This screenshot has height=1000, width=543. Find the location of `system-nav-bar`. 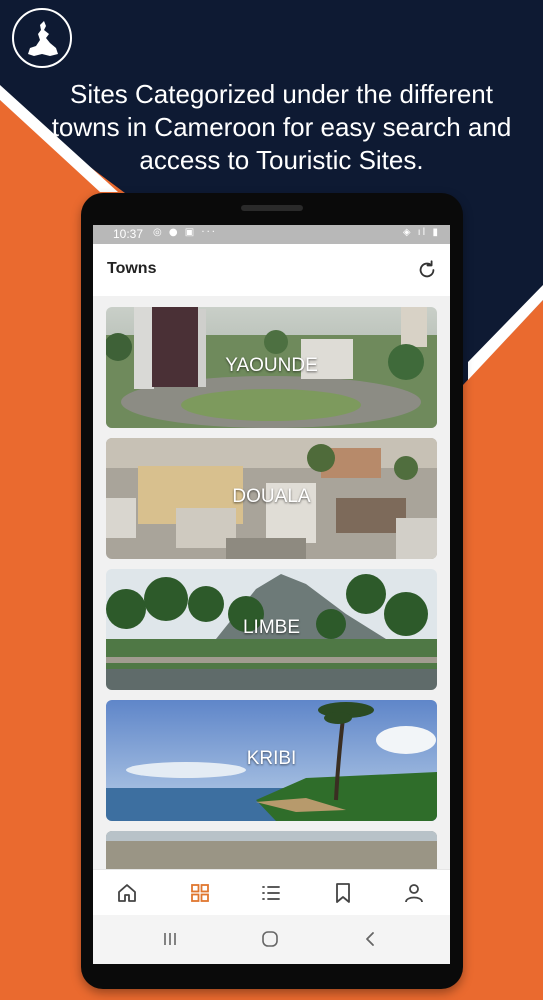

system-nav-bar is located at coordinates (271, 939).